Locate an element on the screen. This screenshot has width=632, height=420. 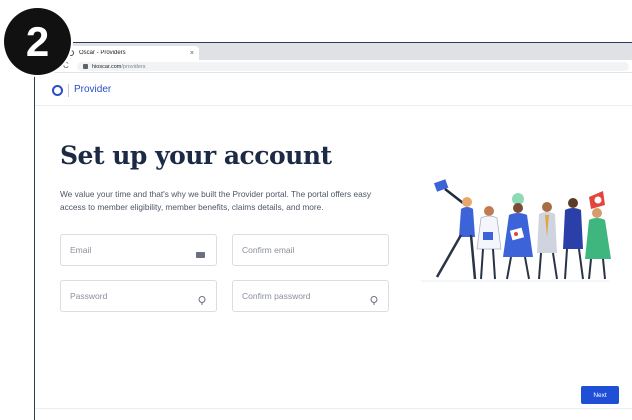
person-suit-figure is located at coordinates (547, 241).